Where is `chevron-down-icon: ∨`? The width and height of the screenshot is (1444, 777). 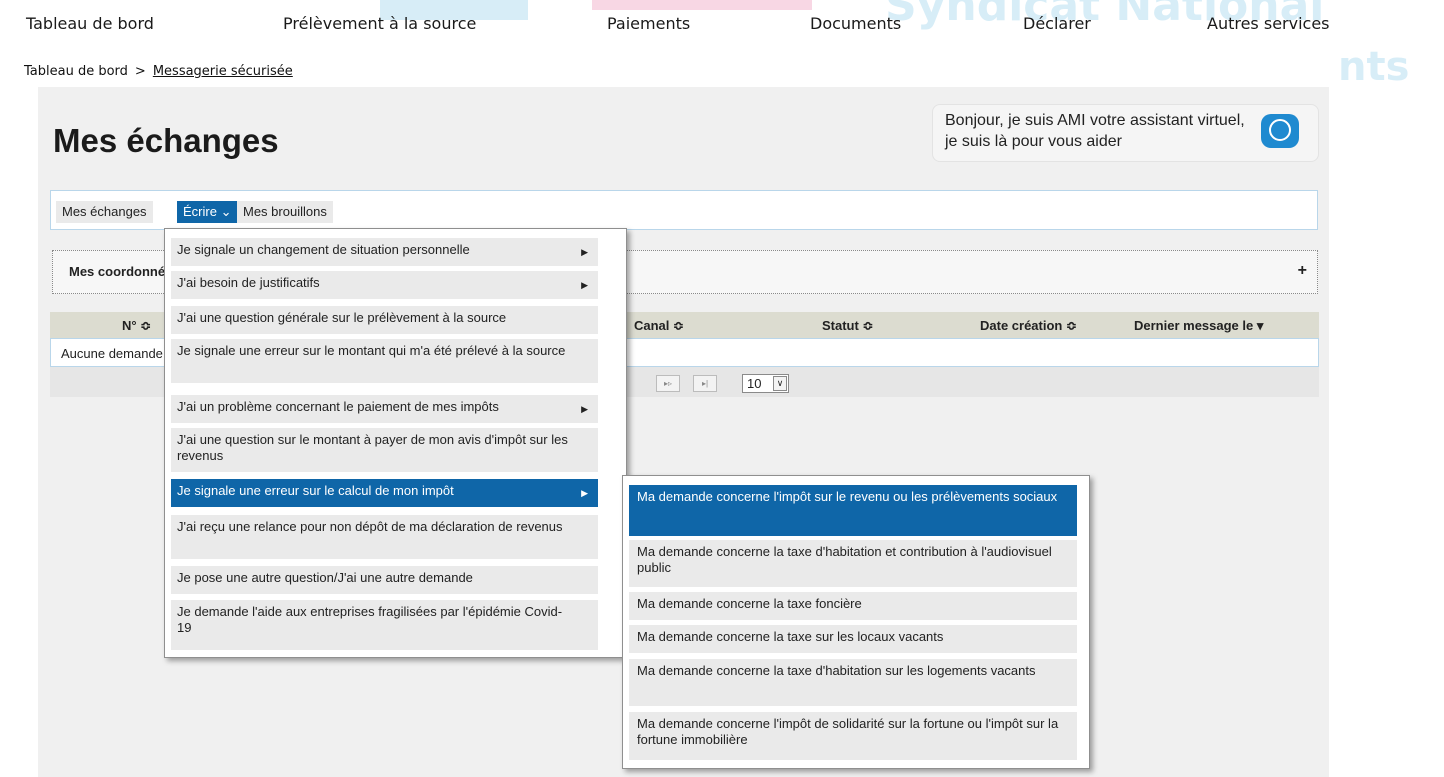 chevron-down-icon: ∨ is located at coordinates (780, 383).